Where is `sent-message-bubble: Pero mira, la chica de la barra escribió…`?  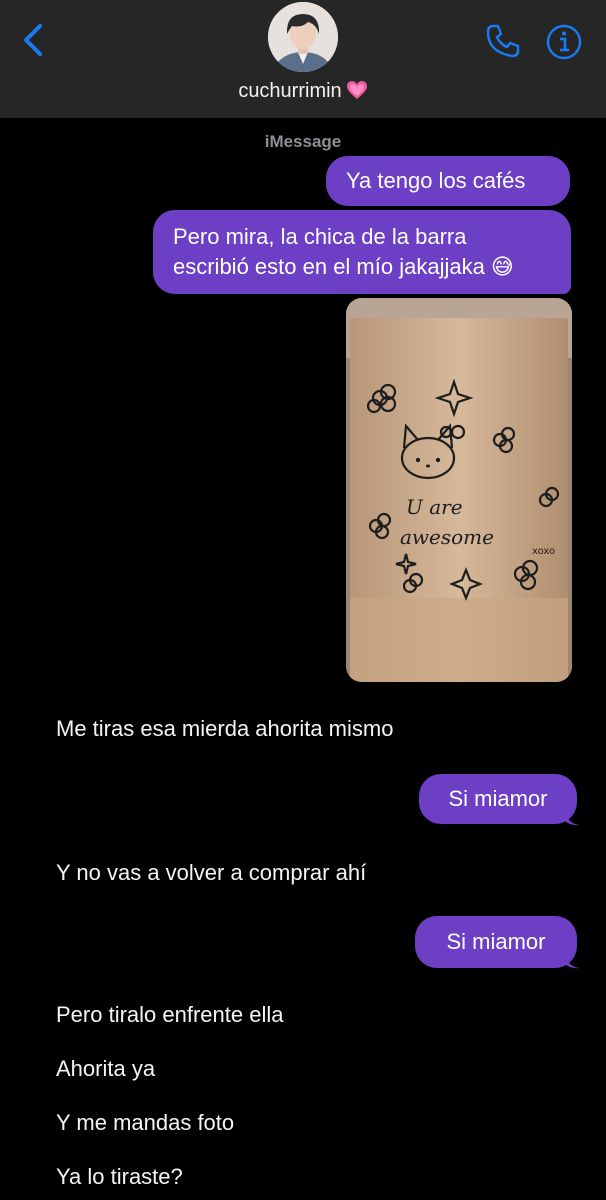
sent-message-bubble: Pero mira, la chica de la barra escribió… is located at coordinates (362, 252).